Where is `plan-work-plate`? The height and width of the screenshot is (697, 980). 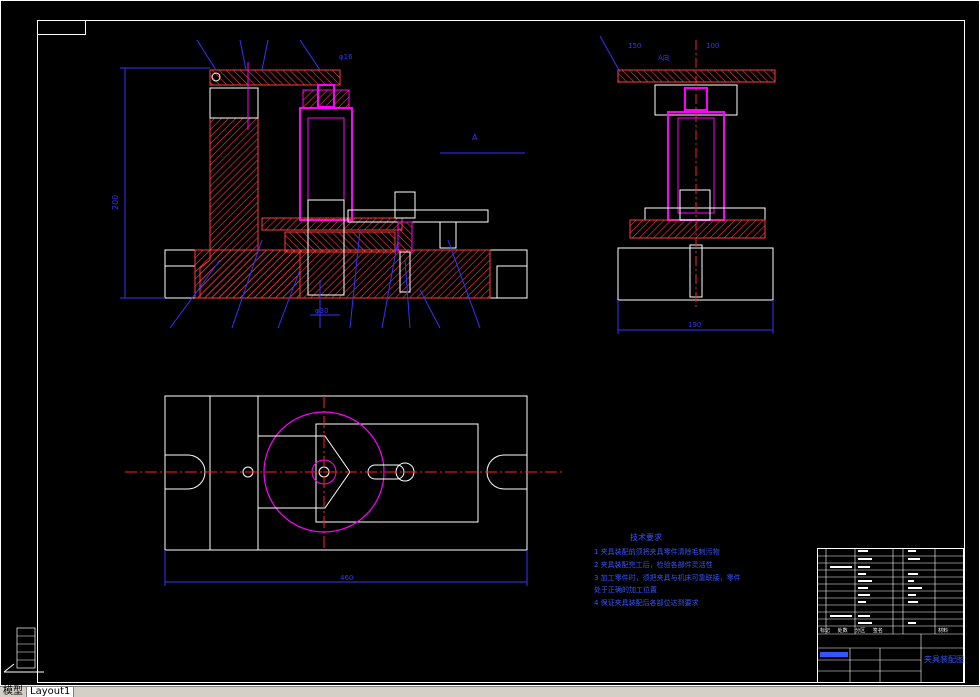 plan-work-plate is located at coordinates (397, 473).